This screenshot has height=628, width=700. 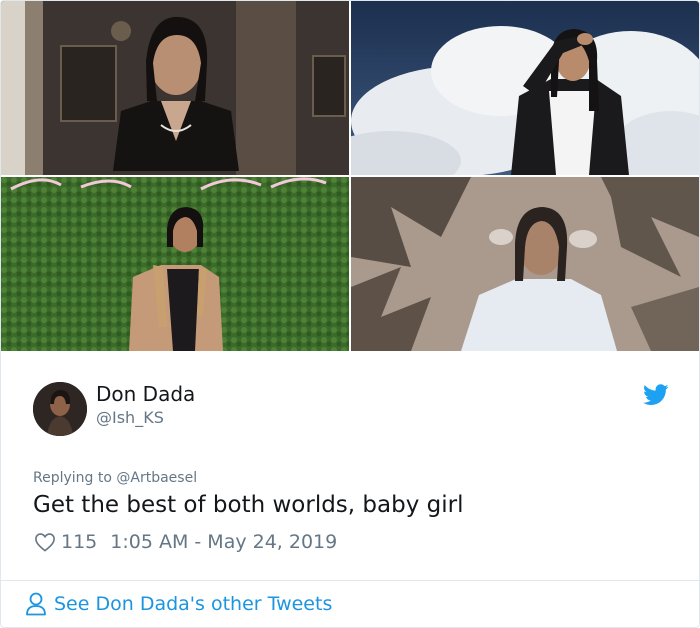 What do you see at coordinates (79, 542) in the screenshot?
I see `like-count: 115` at bounding box center [79, 542].